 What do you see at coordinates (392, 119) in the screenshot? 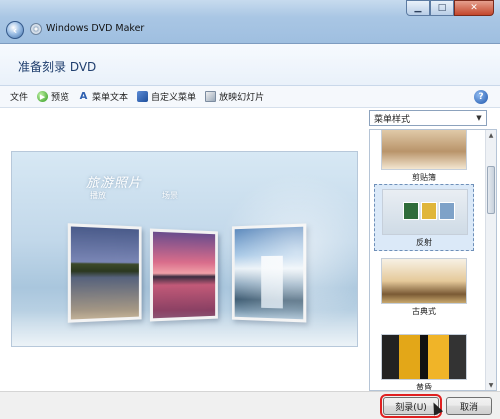
I see `menu-styles-selected: 菜单样式` at bounding box center [392, 119].